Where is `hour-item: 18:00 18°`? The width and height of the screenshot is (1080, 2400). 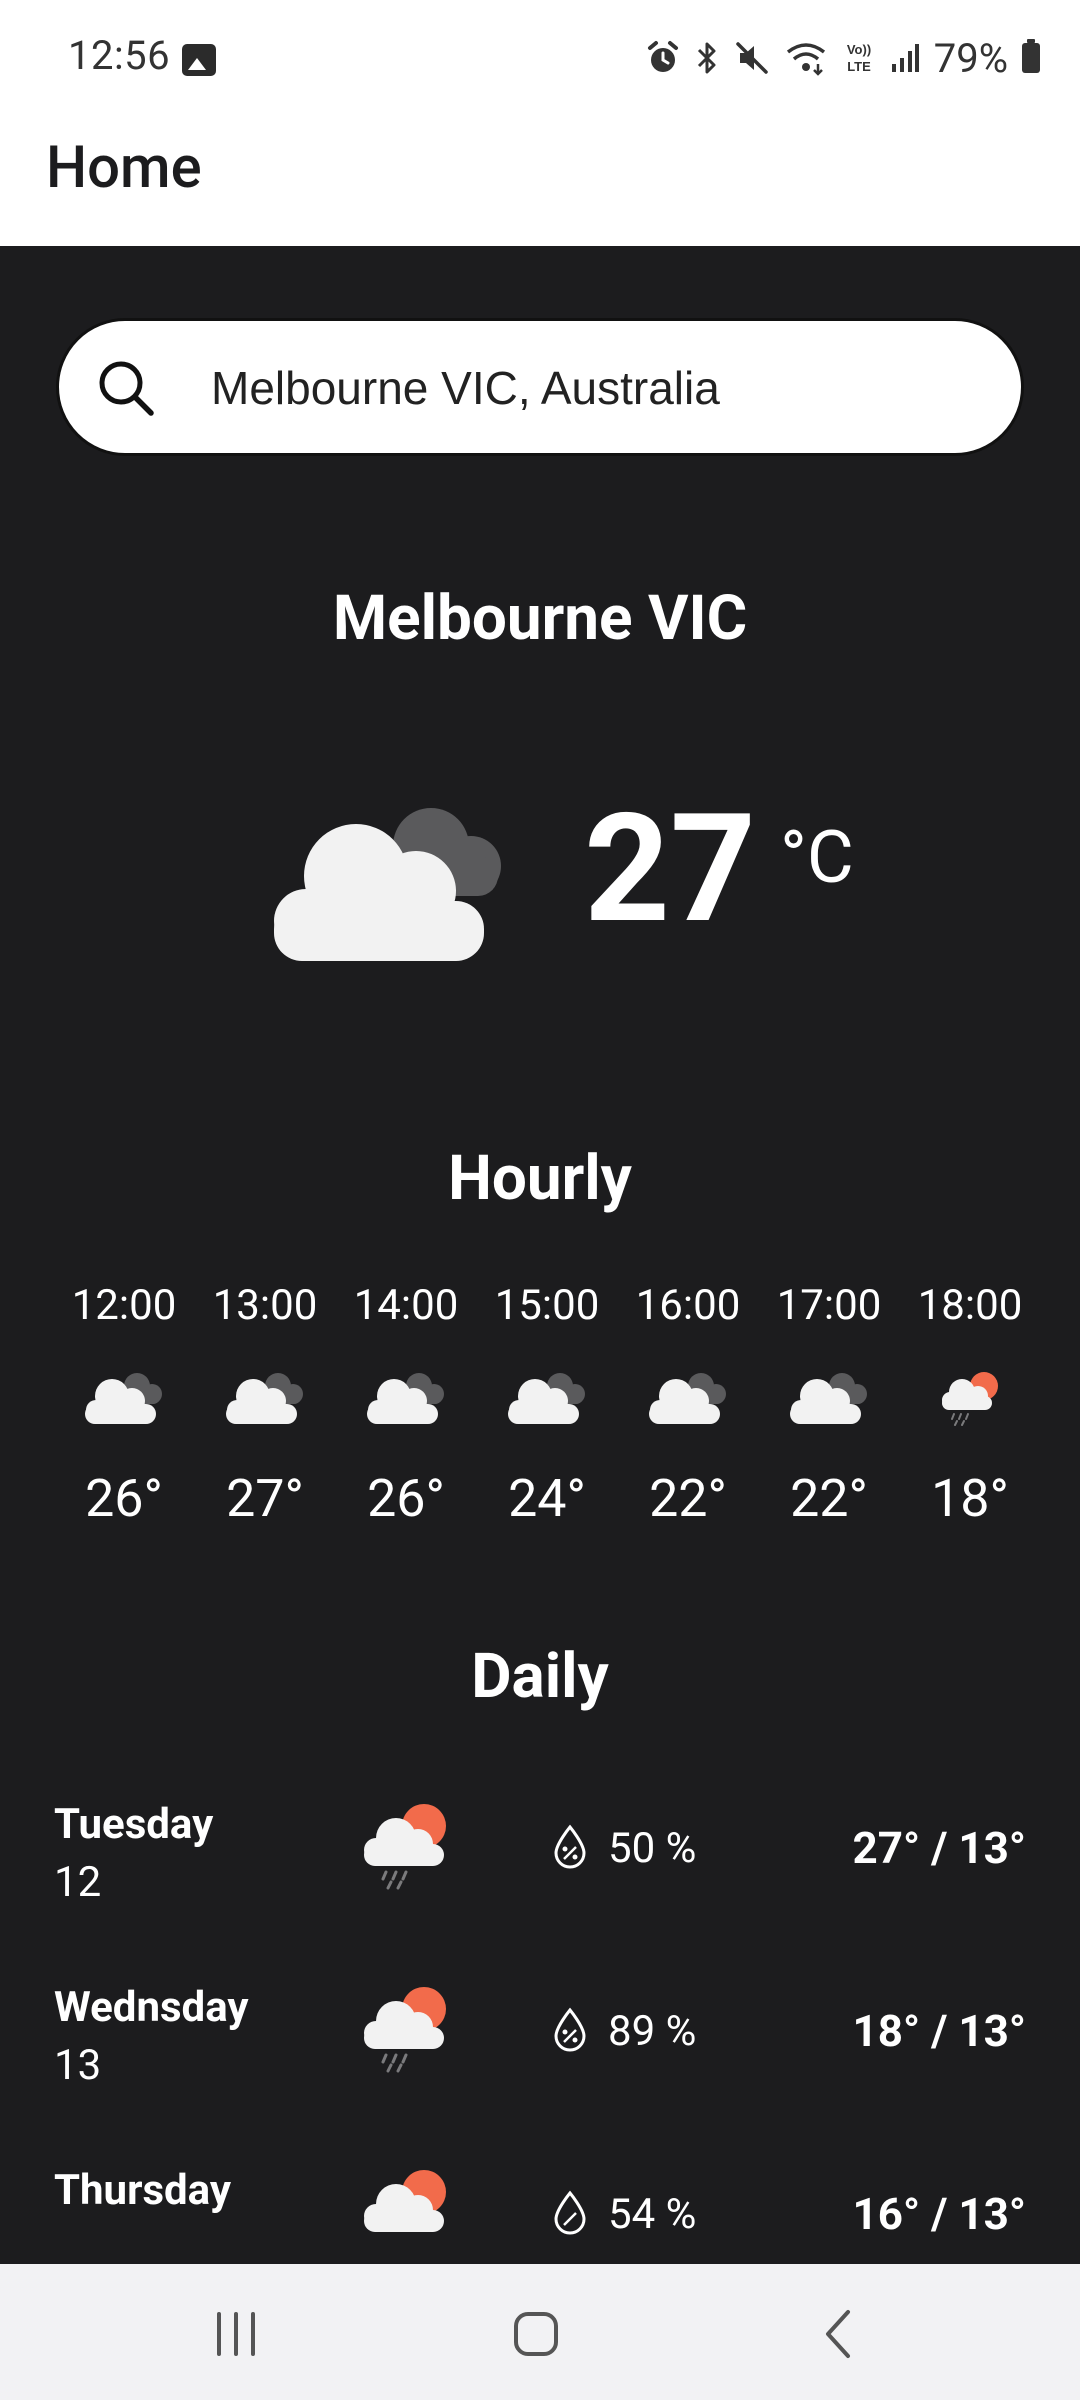 hour-item: 18:00 18° is located at coordinates (970, 1426).